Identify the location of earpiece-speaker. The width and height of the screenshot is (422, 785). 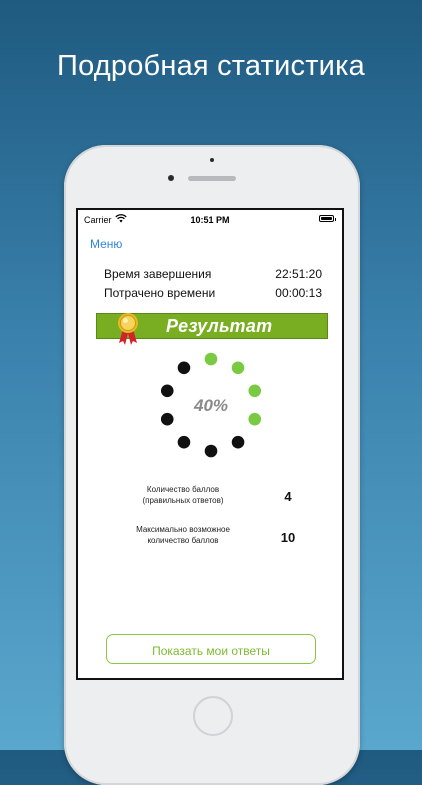
(212, 178).